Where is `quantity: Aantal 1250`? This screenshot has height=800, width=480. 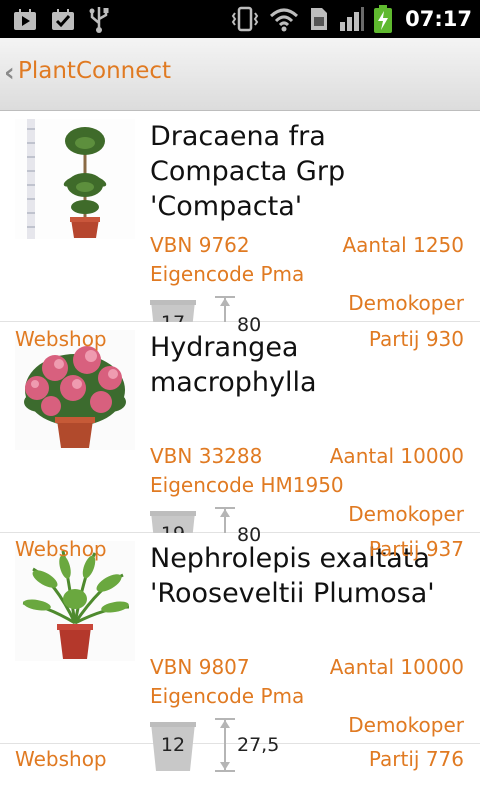 quantity: Aantal 1250 is located at coordinates (403, 245).